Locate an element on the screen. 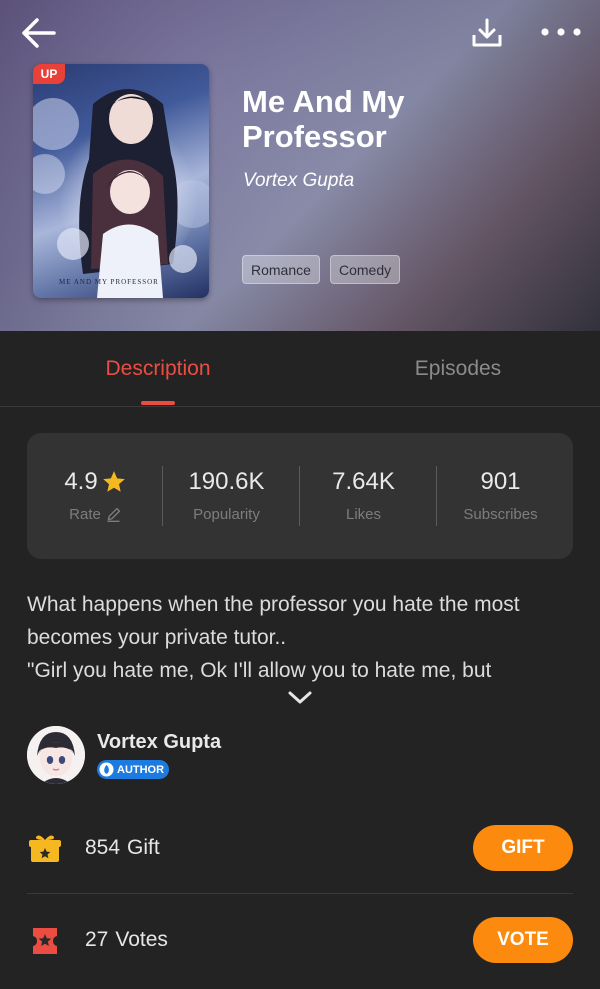 Image resolution: width=600 pixels, height=989 pixels. book-title: Me And My Professor is located at coordinates (323, 119).